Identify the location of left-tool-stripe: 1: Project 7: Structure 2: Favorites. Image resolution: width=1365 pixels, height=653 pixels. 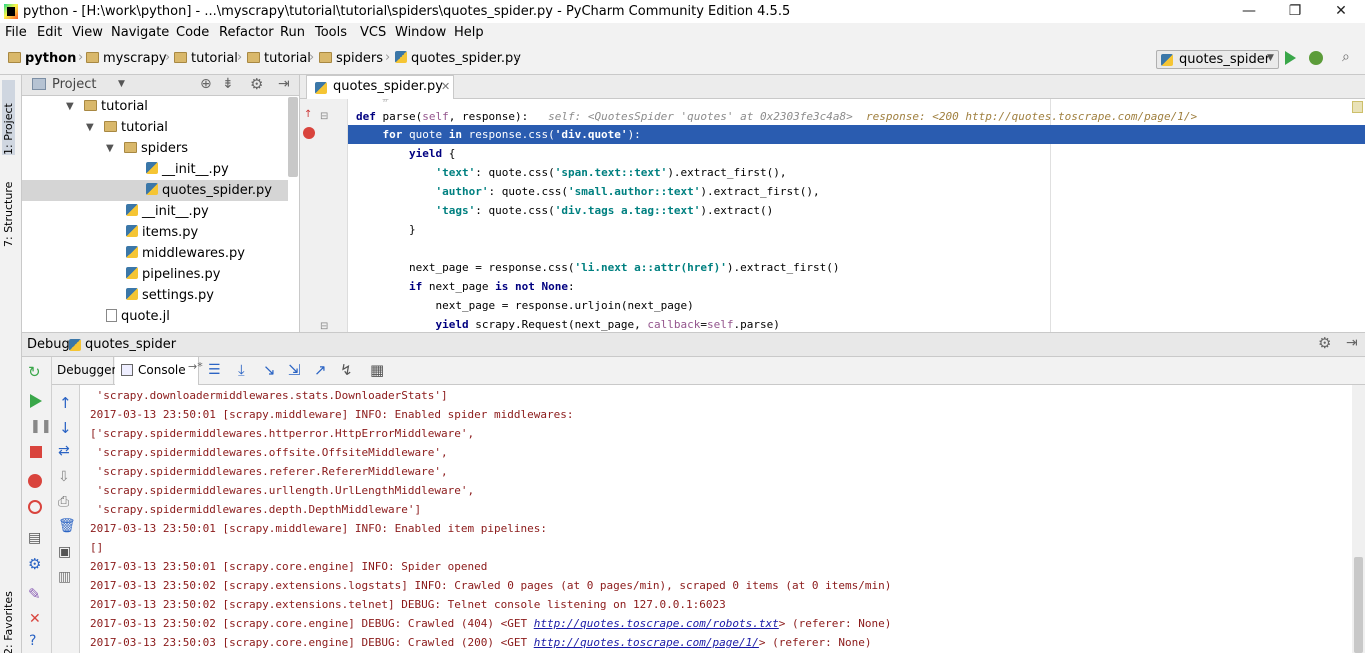
(11, 364).